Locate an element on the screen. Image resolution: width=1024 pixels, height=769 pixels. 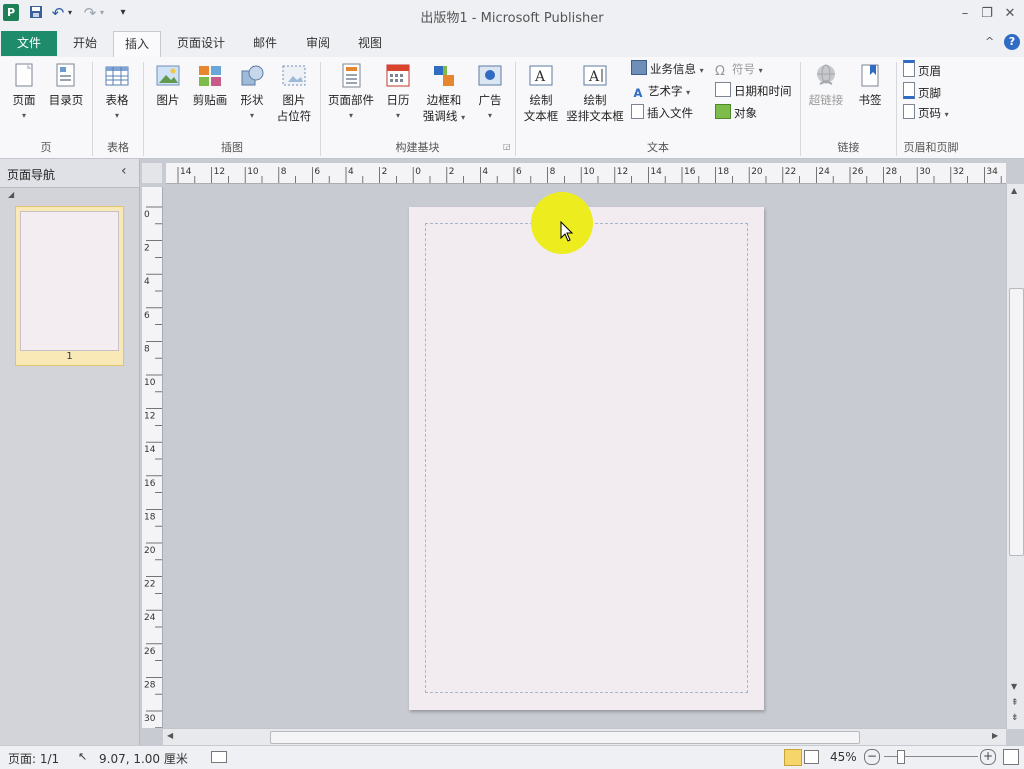
previous-page-button: ⇞ is located at coordinates (1015, 703).